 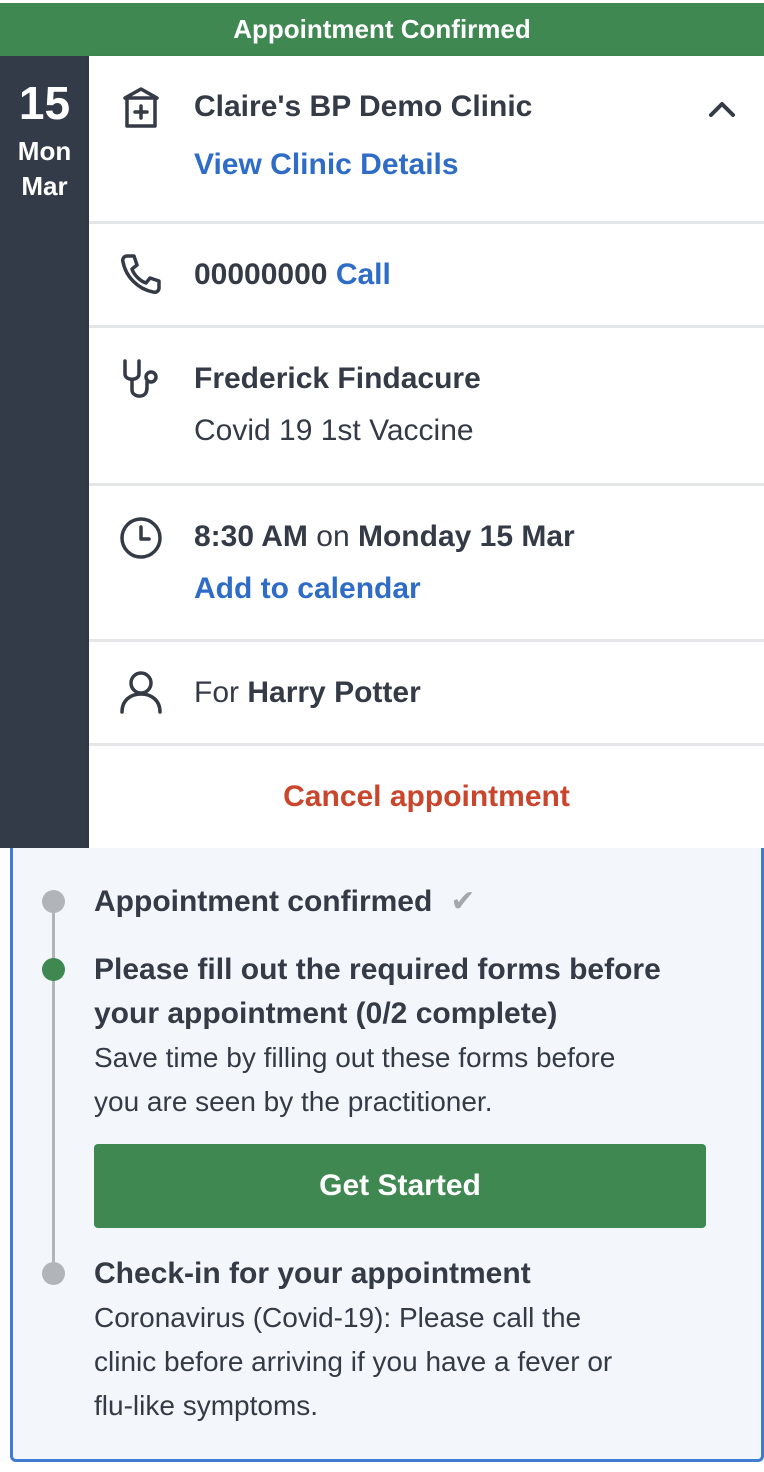 I want to click on appointment-date: Monday 15 Mar, so click(x=466, y=536).